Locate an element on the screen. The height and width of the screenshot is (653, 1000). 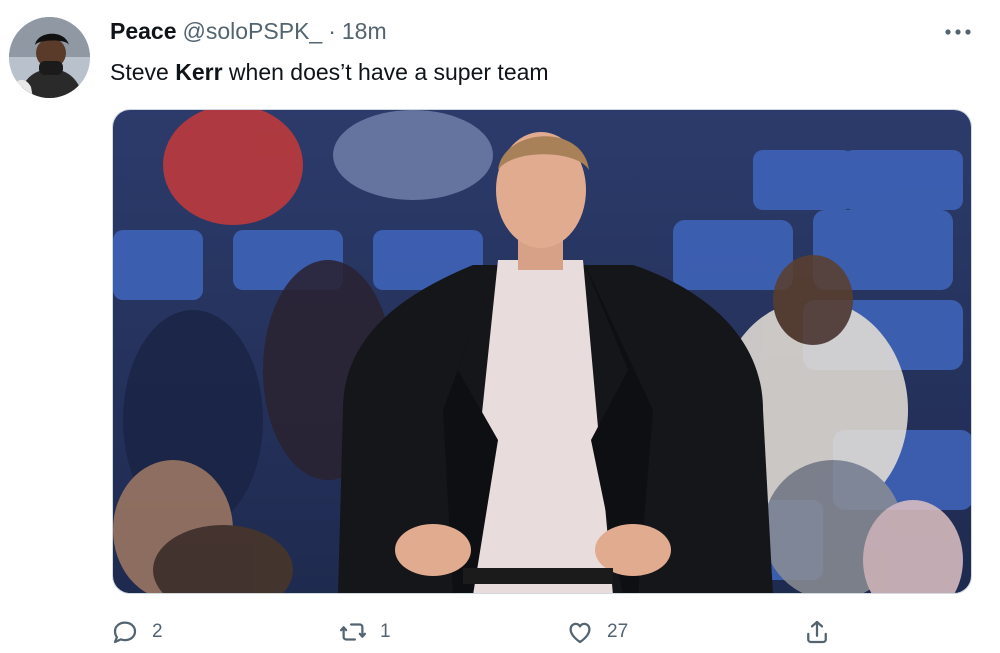
reply-icon is located at coordinates (125, 632).